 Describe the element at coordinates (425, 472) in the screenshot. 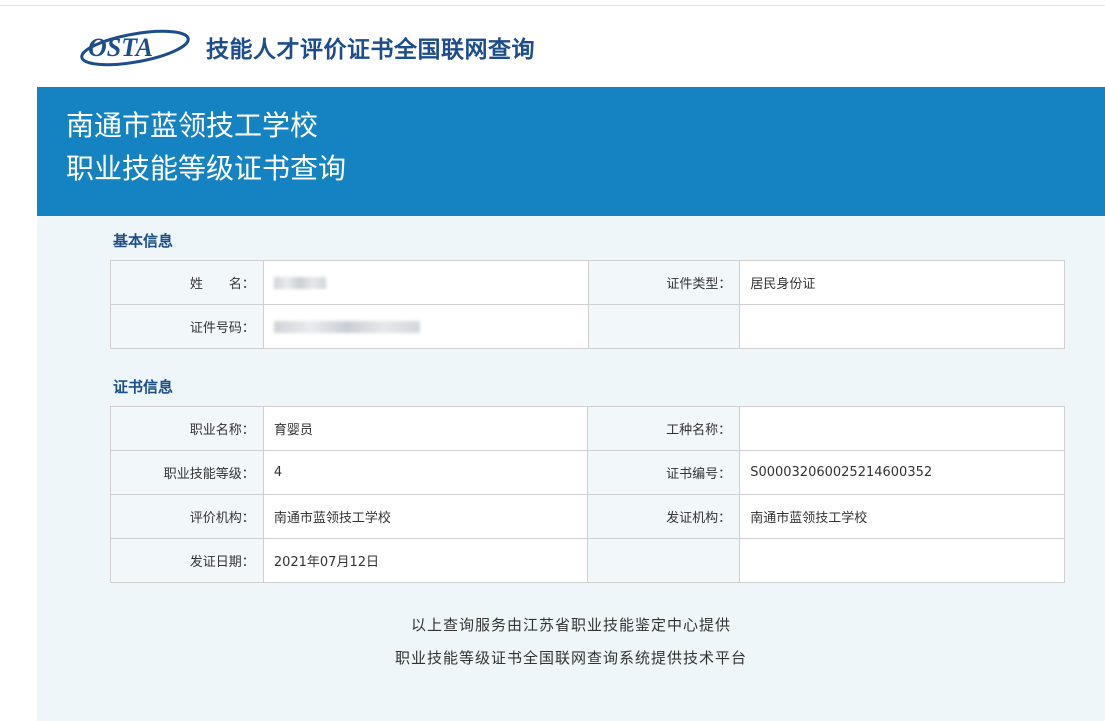

I see `level-value: 4` at that location.